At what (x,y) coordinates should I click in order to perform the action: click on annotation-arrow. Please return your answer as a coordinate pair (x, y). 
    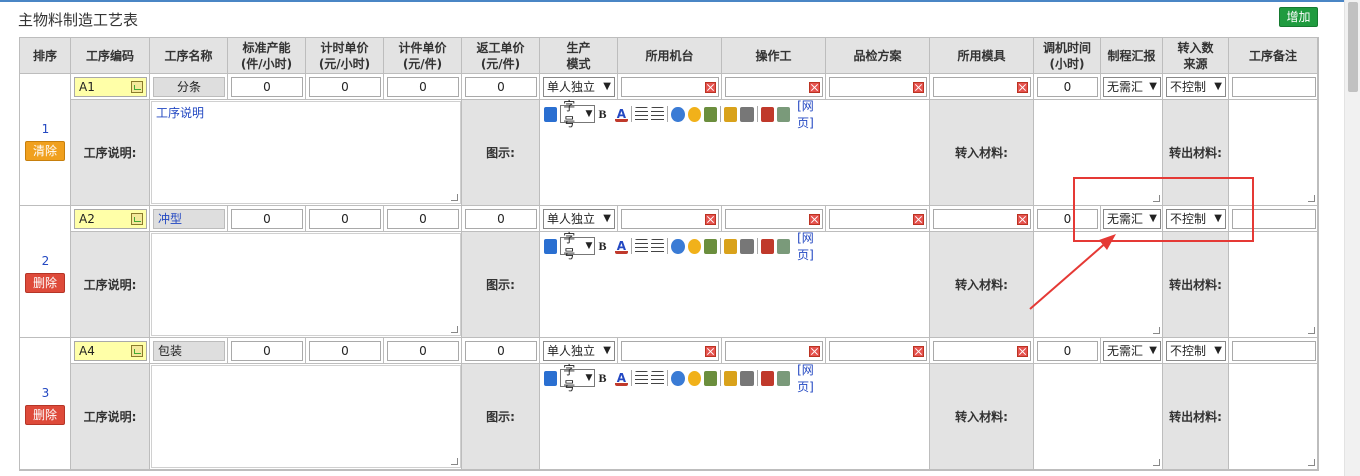
    Looking at the image, I should click on (1072, 272).